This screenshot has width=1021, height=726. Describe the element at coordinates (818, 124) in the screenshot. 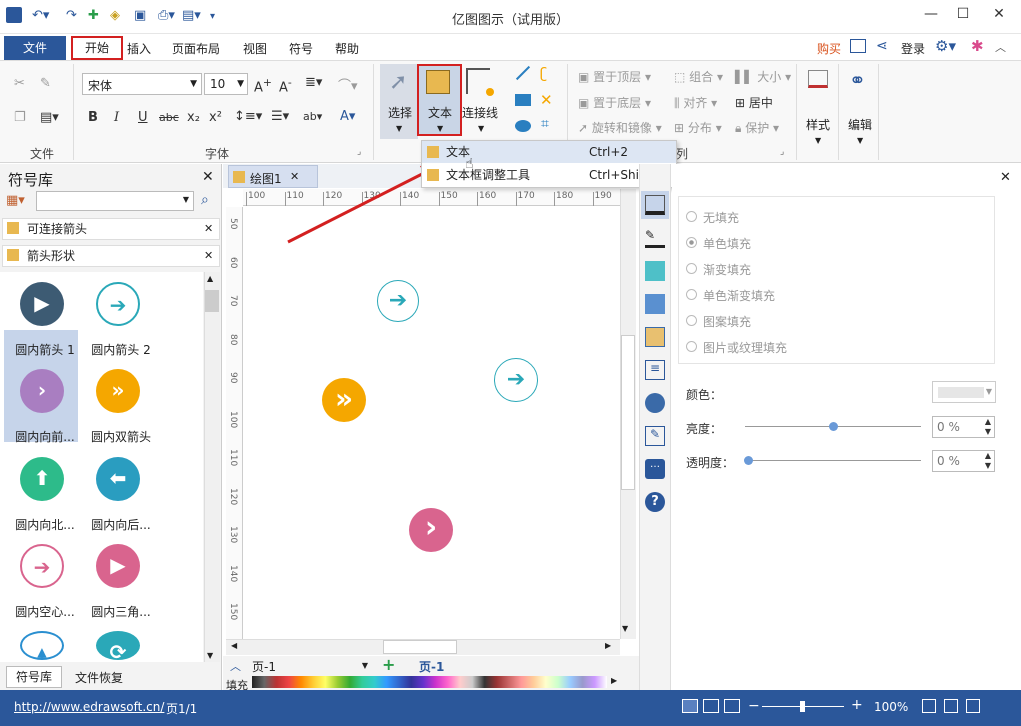

I see `style-button: 样式` at that location.